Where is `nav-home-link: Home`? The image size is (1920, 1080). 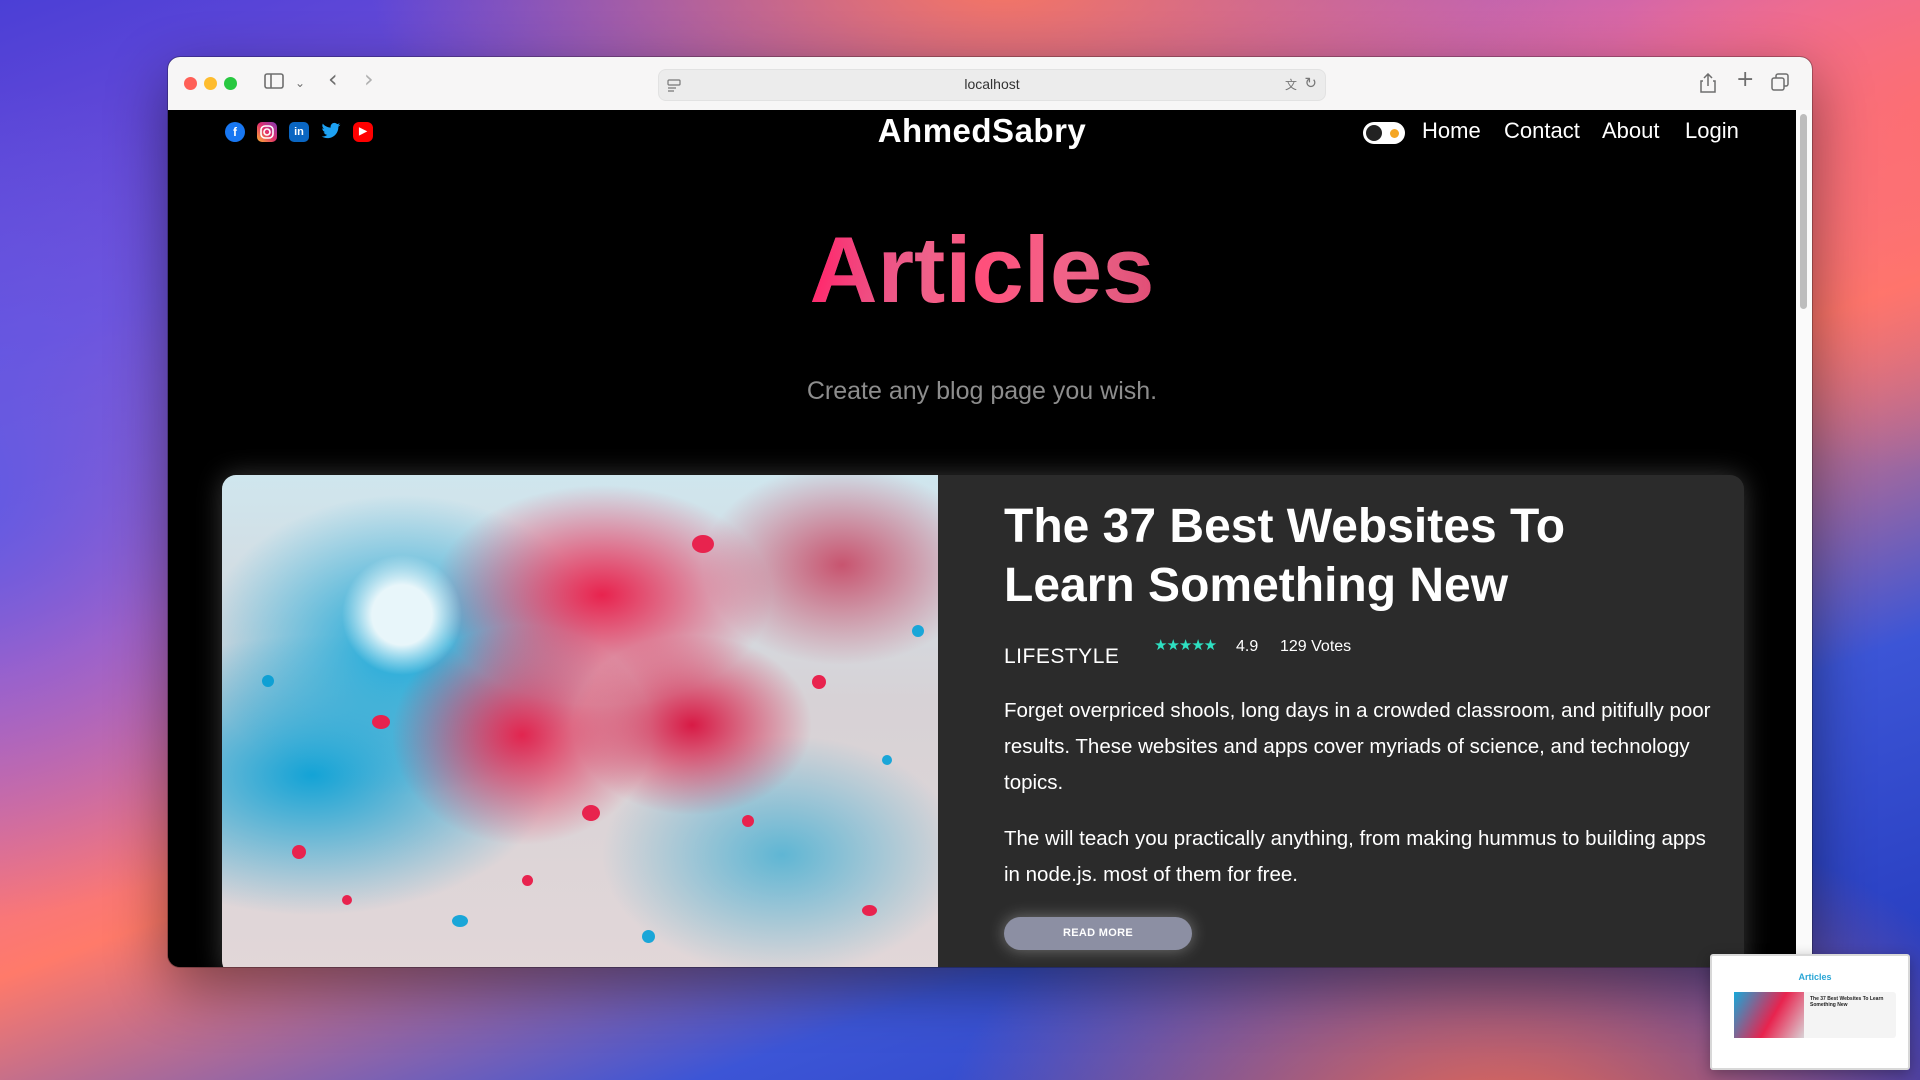
nav-home-link: Home is located at coordinates (1451, 131).